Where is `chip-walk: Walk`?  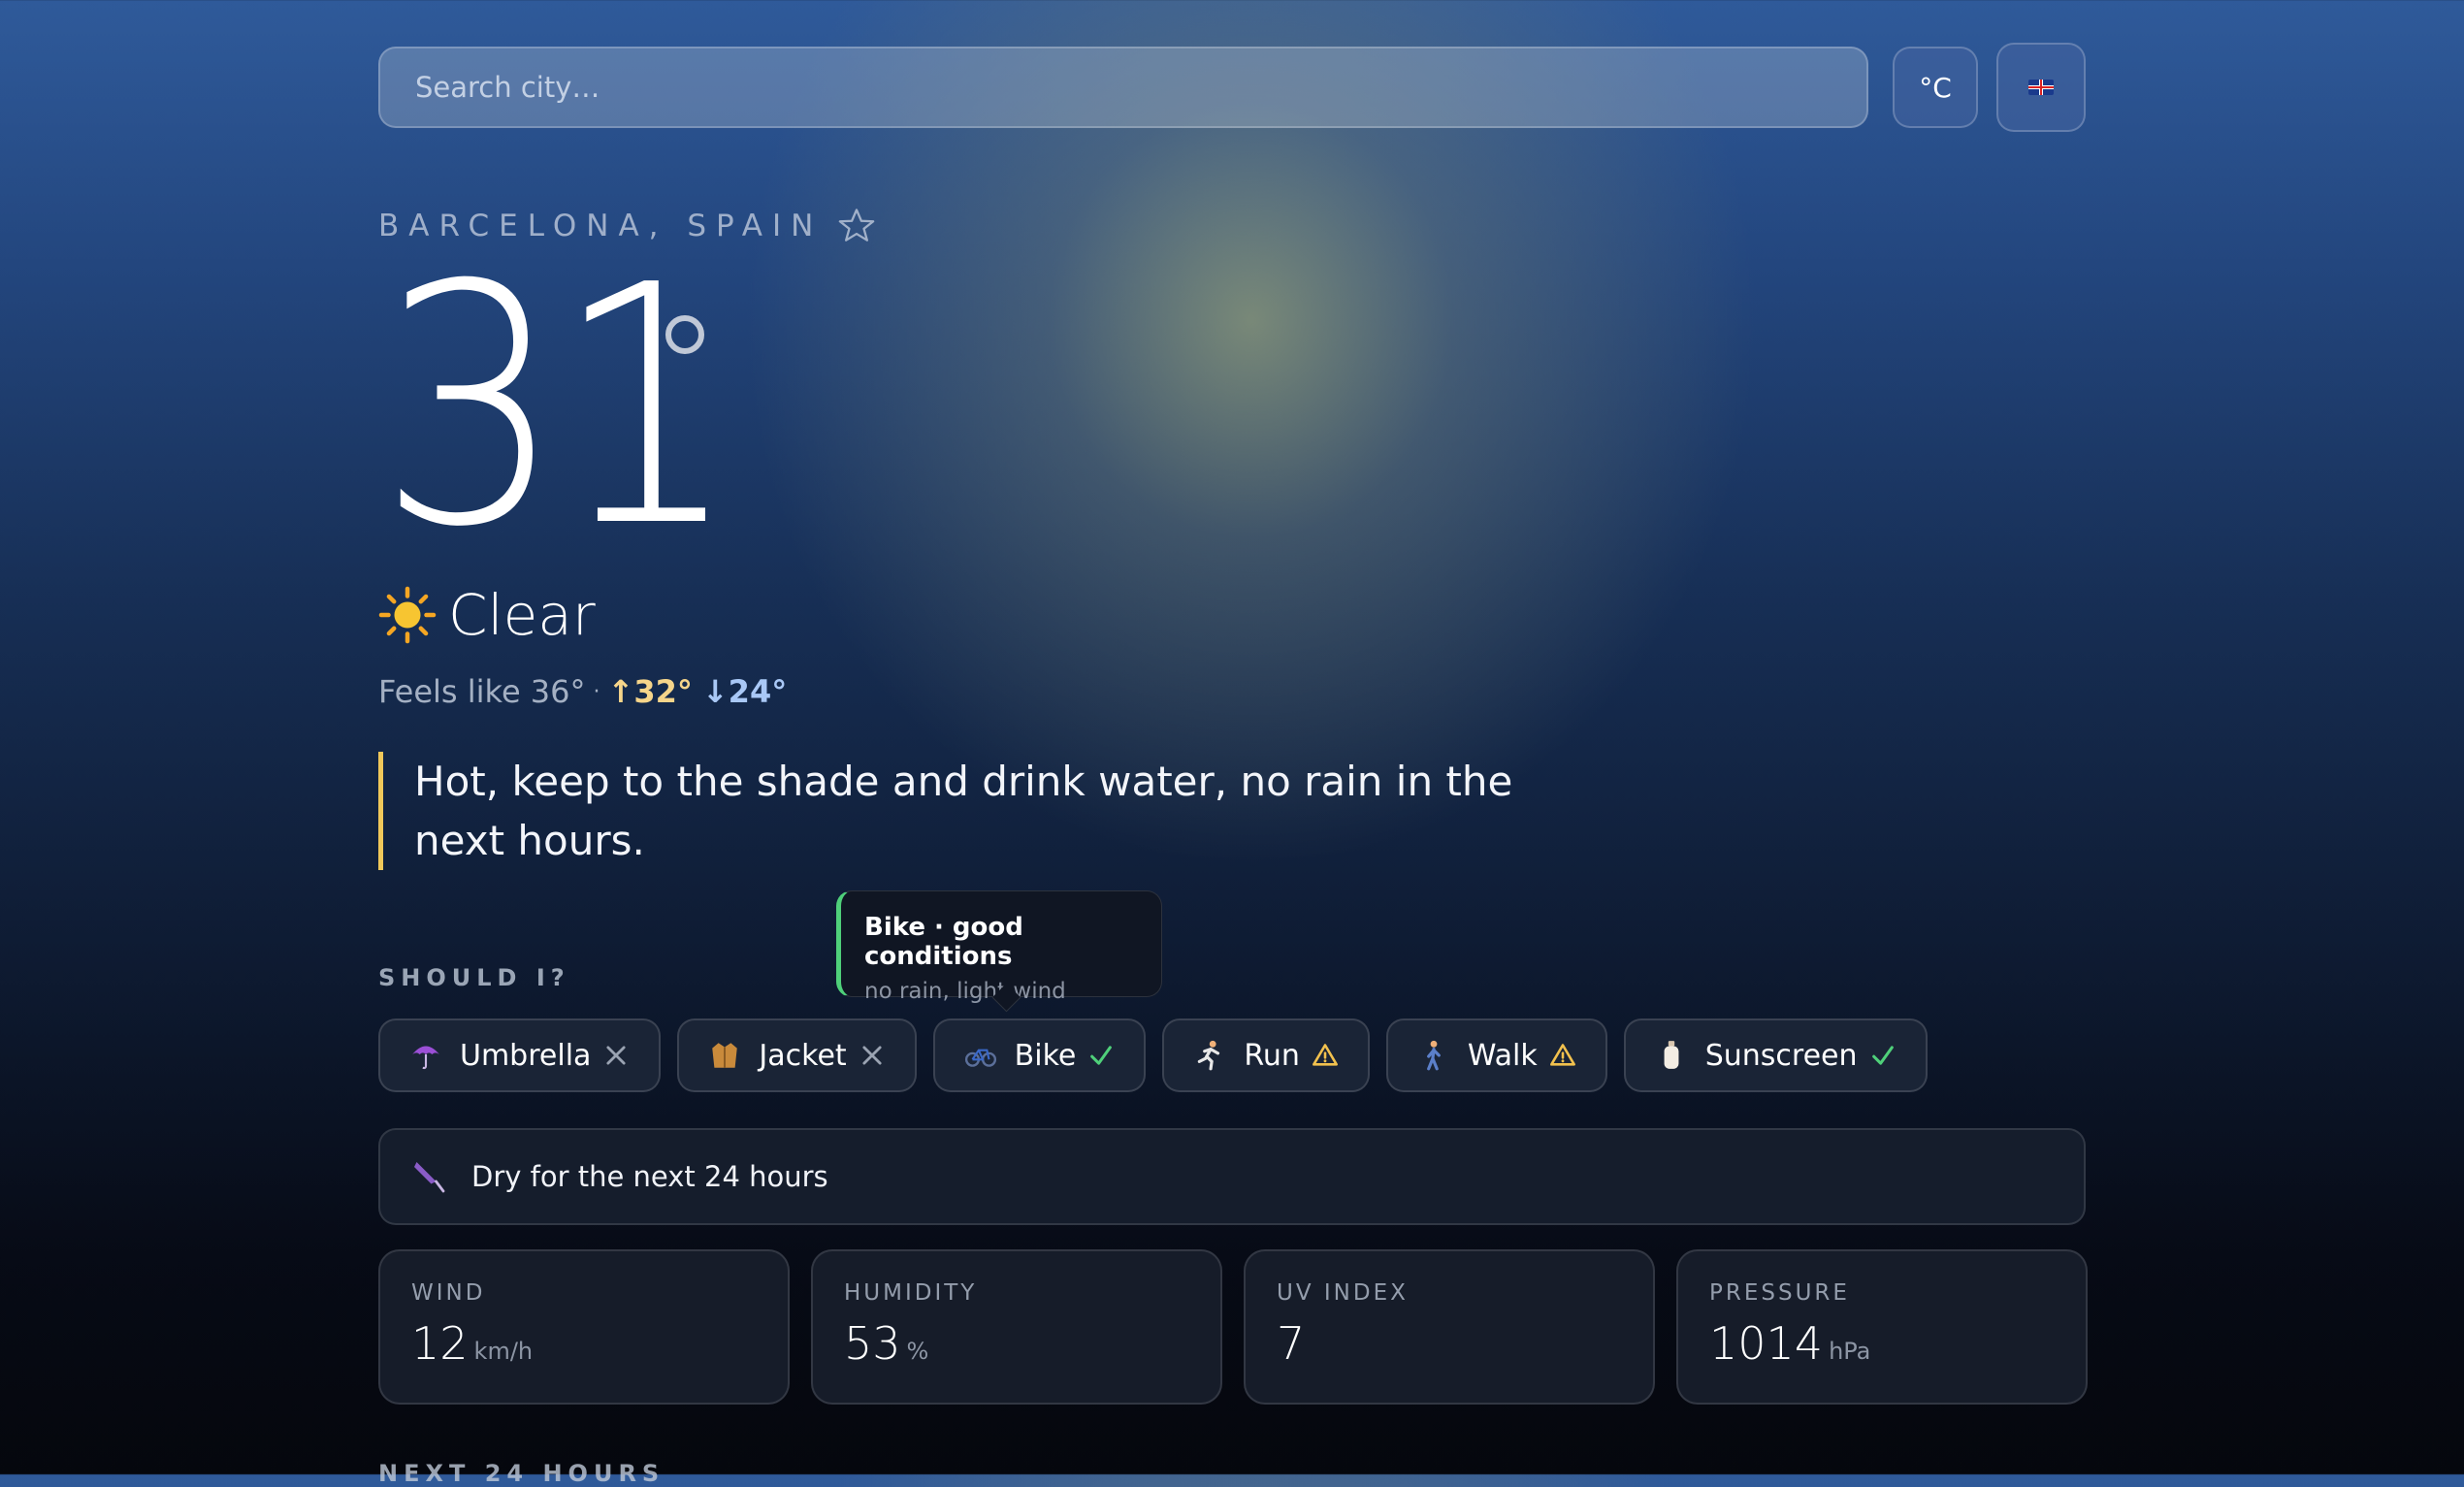 chip-walk: Walk is located at coordinates (1496, 1055).